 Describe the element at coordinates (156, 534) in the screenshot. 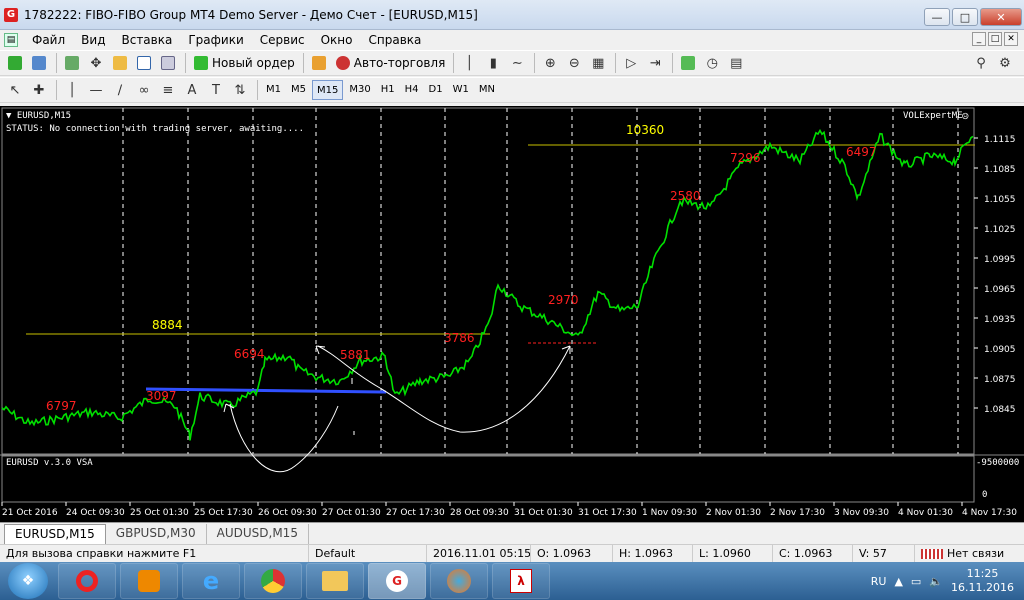

I see `tab-gbpusd-m30: GBPUSD,M30` at that location.